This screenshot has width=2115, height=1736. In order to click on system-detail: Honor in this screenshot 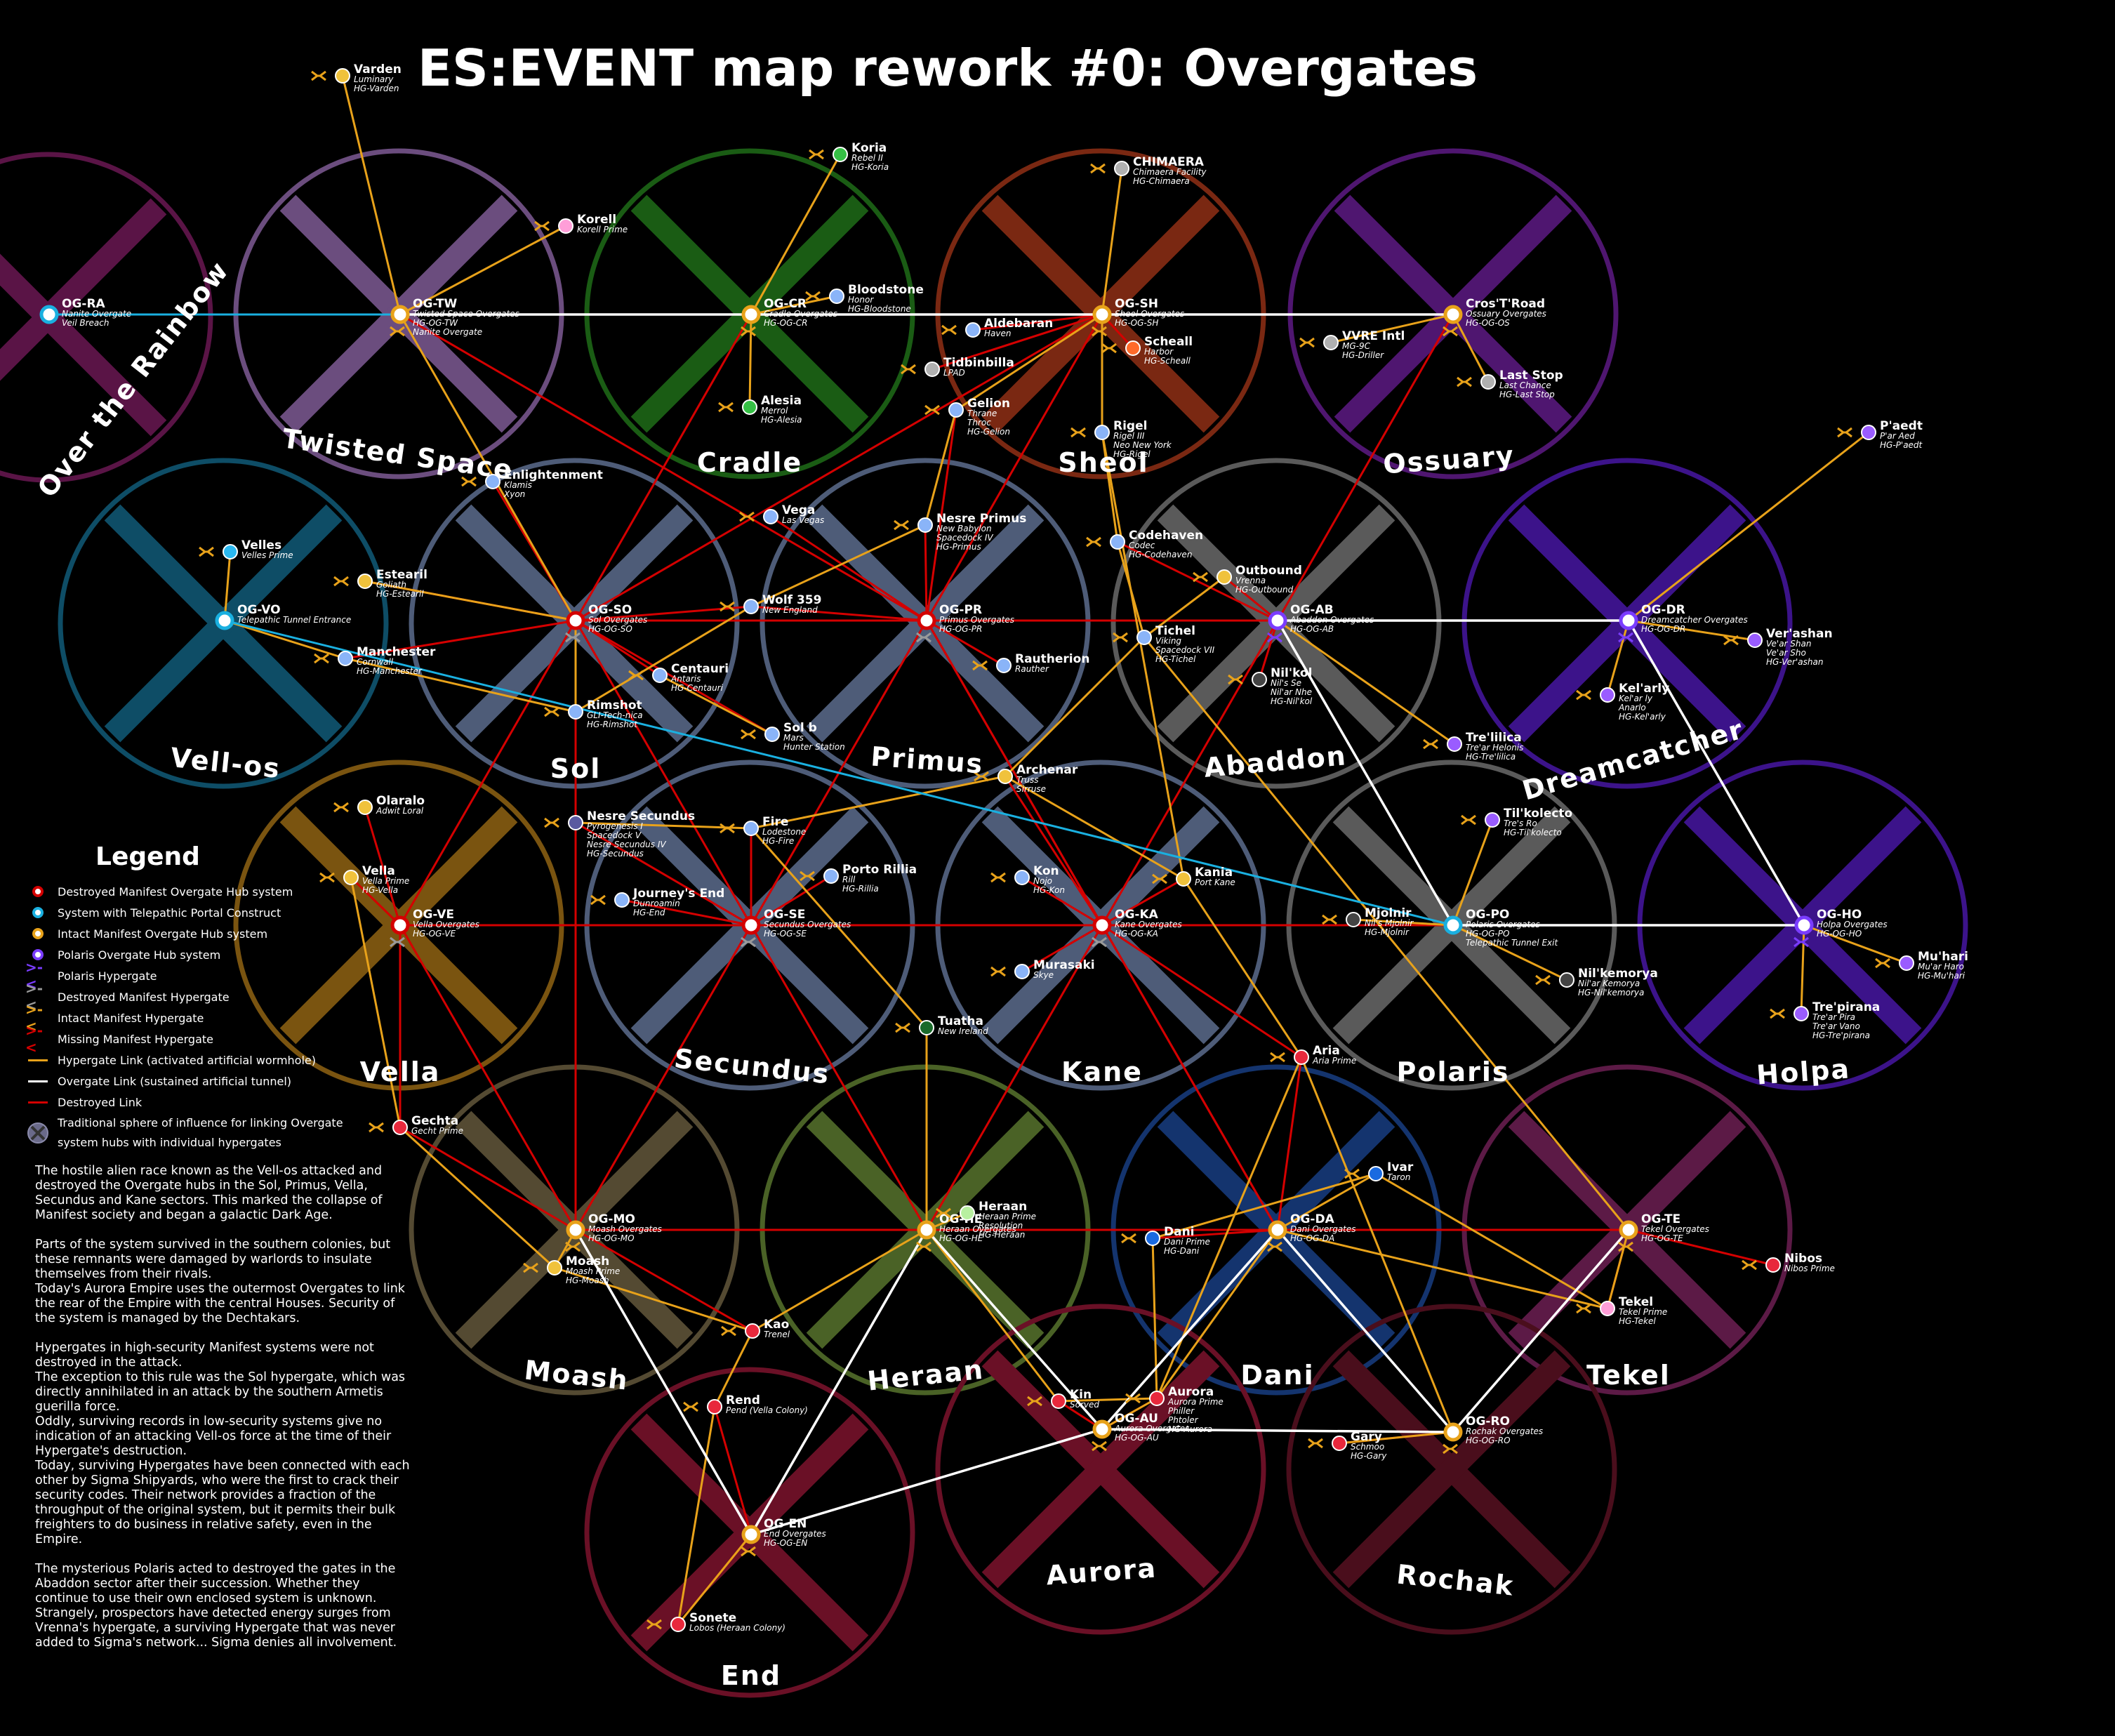, I will do `click(861, 300)`.